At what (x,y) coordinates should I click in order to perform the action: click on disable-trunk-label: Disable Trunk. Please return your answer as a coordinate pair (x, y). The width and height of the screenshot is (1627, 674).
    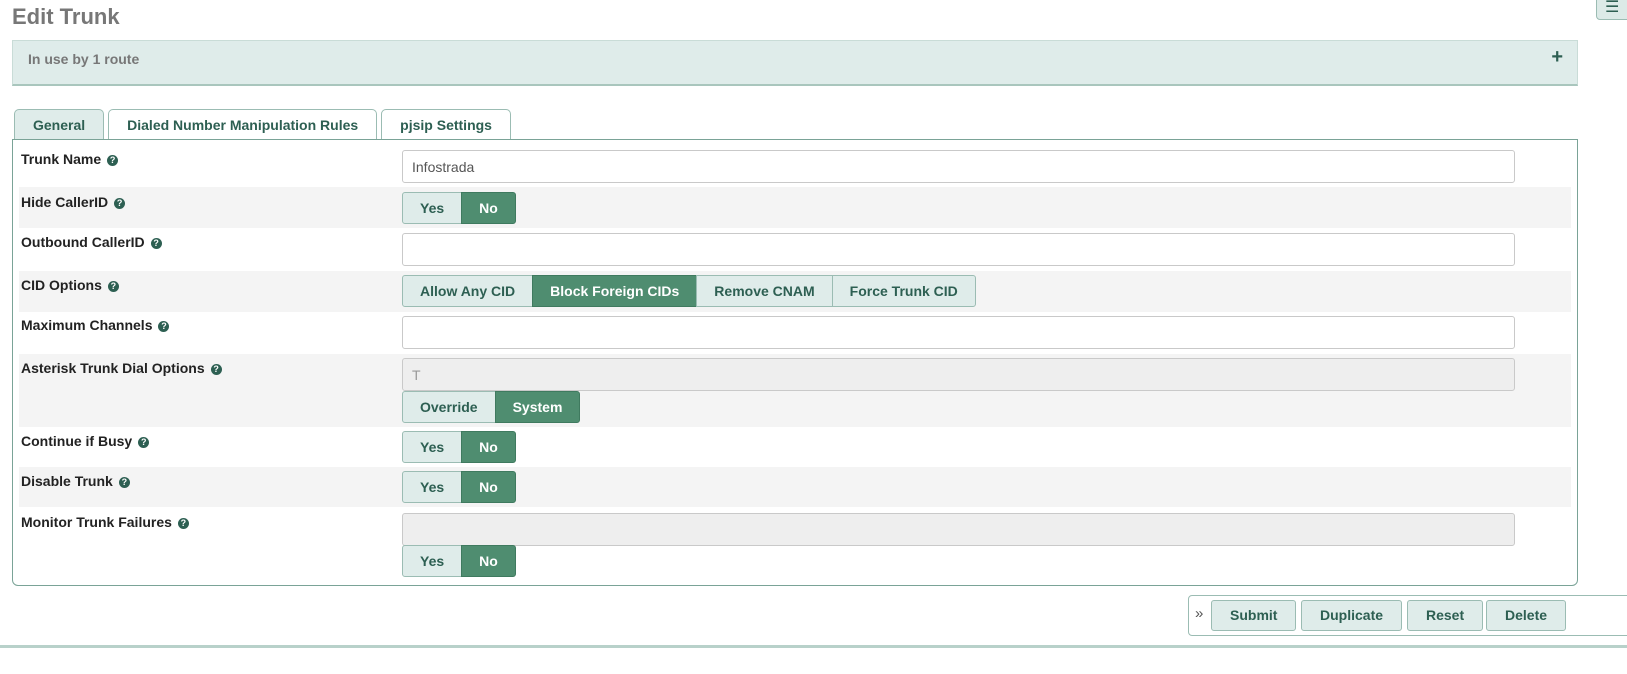
    Looking at the image, I should click on (67, 481).